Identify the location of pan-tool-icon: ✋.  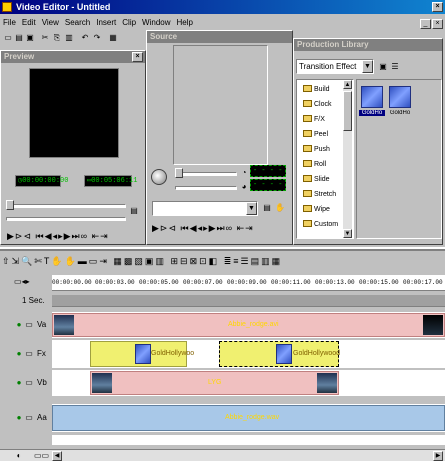
(57, 261).